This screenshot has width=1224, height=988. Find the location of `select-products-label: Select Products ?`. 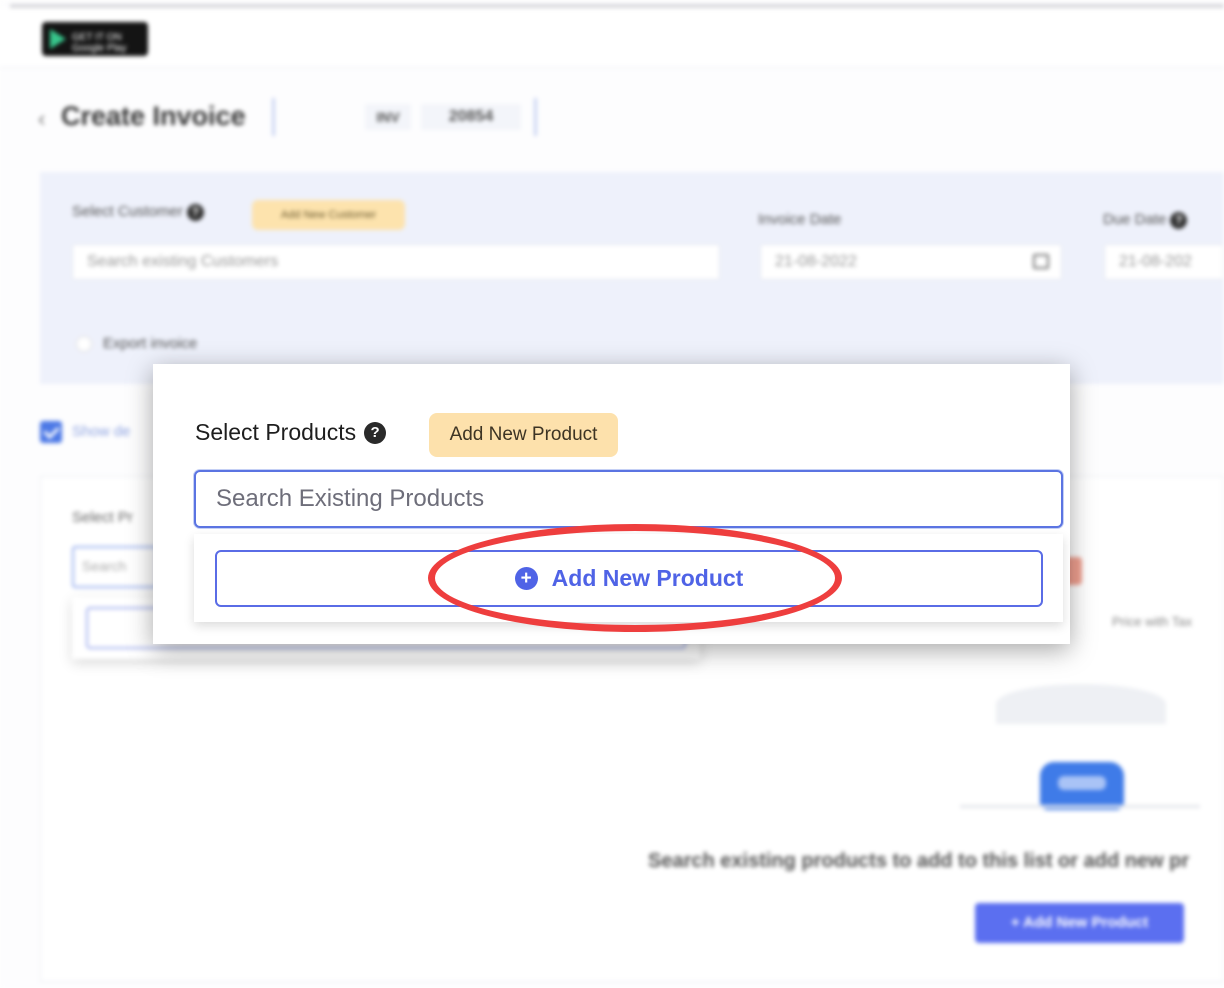

select-products-label: Select Products ? is located at coordinates (291, 432).